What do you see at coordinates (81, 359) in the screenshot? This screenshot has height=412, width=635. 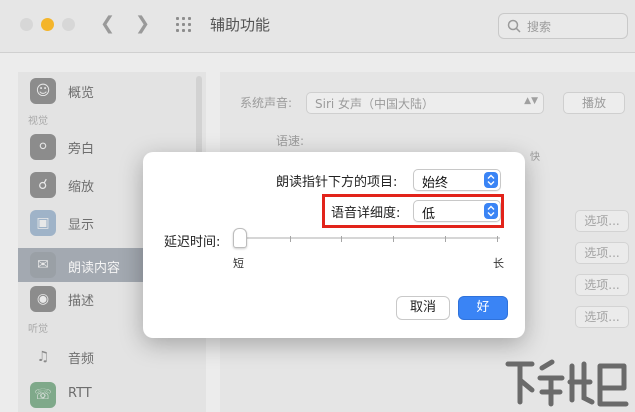 I see `sidebar-item-label: 音频` at bounding box center [81, 359].